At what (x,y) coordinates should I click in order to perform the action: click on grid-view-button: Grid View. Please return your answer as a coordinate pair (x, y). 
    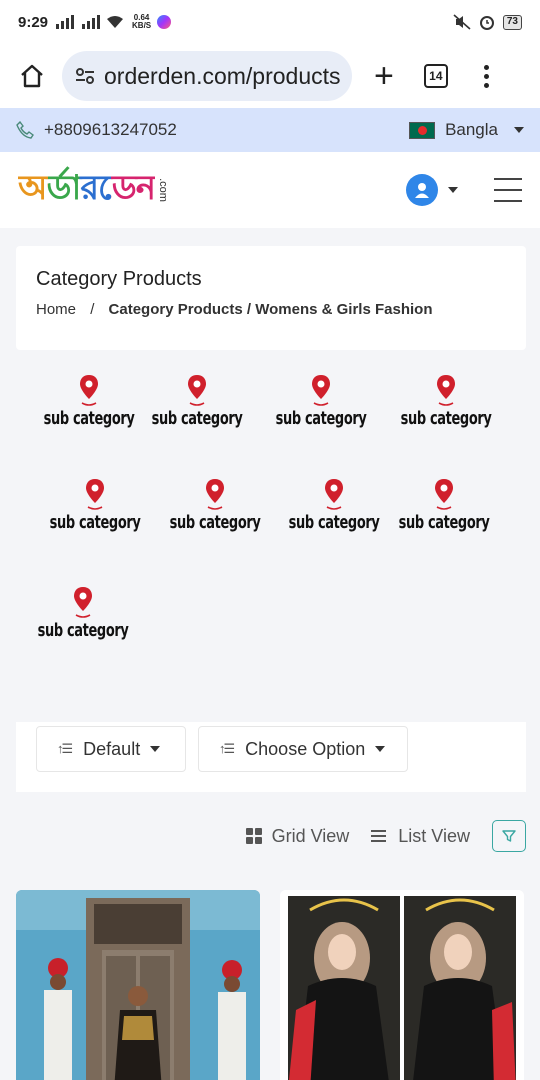
    Looking at the image, I should click on (297, 836).